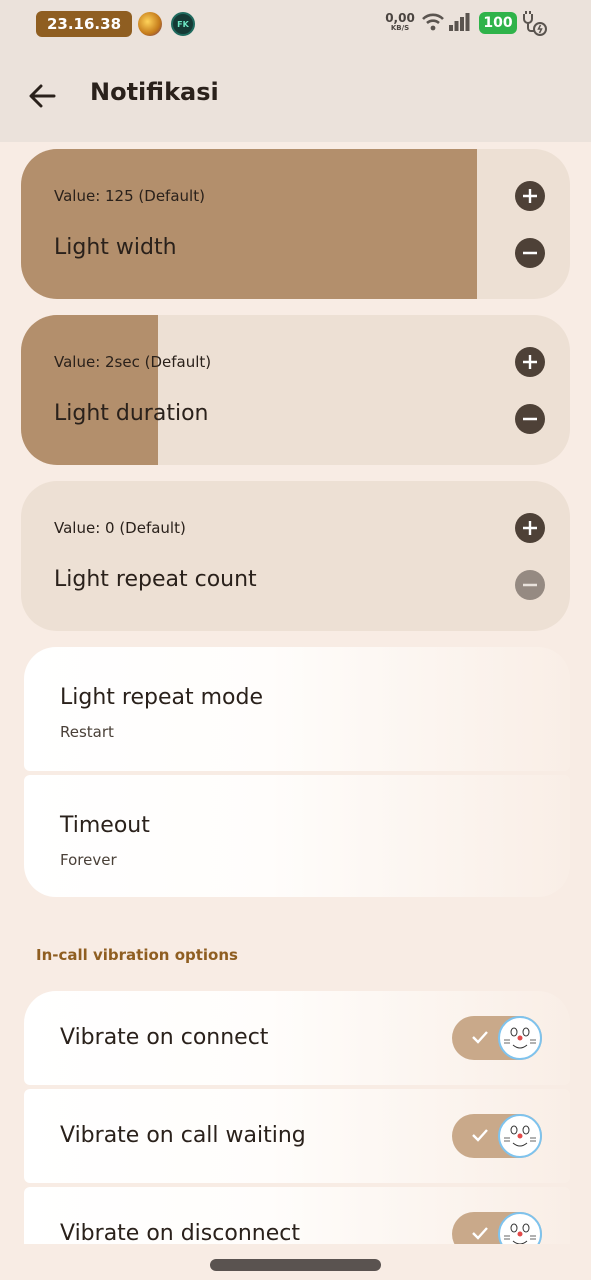 The image size is (591, 1280). What do you see at coordinates (535, 23) in the screenshot?
I see `charging-plug-icon` at bounding box center [535, 23].